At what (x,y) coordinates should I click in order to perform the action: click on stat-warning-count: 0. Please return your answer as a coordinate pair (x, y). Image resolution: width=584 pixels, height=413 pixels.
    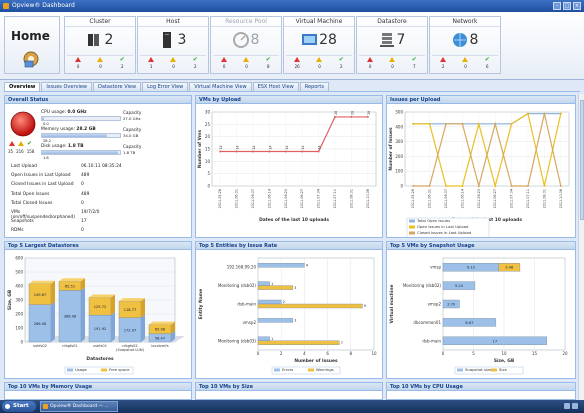
    Looking at the image, I should click on (100, 66).